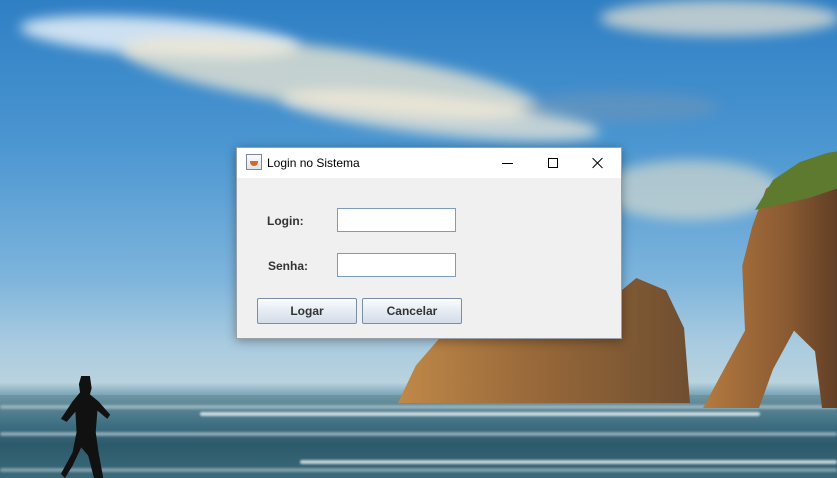 Image resolution: width=837 pixels, height=478 pixels. Describe the element at coordinates (307, 311) in the screenshot. I see `login-button: Logar` at that location.